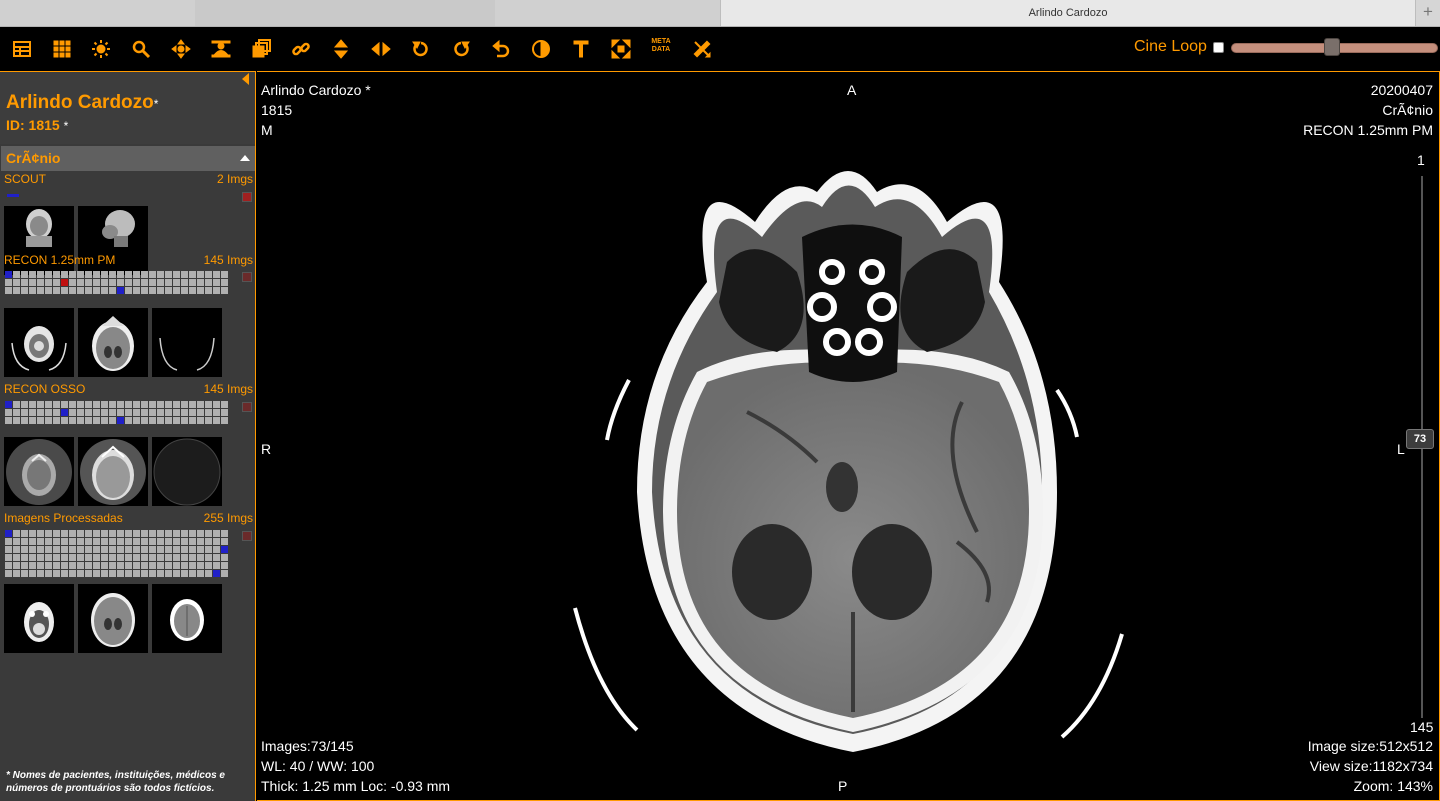 This screenshot has width=1440, height=801. What do you see at coordinates (1332, 47) in the screenshot?
I see `cine-speed-slider-thumb` at bounding box center [1332, 47].